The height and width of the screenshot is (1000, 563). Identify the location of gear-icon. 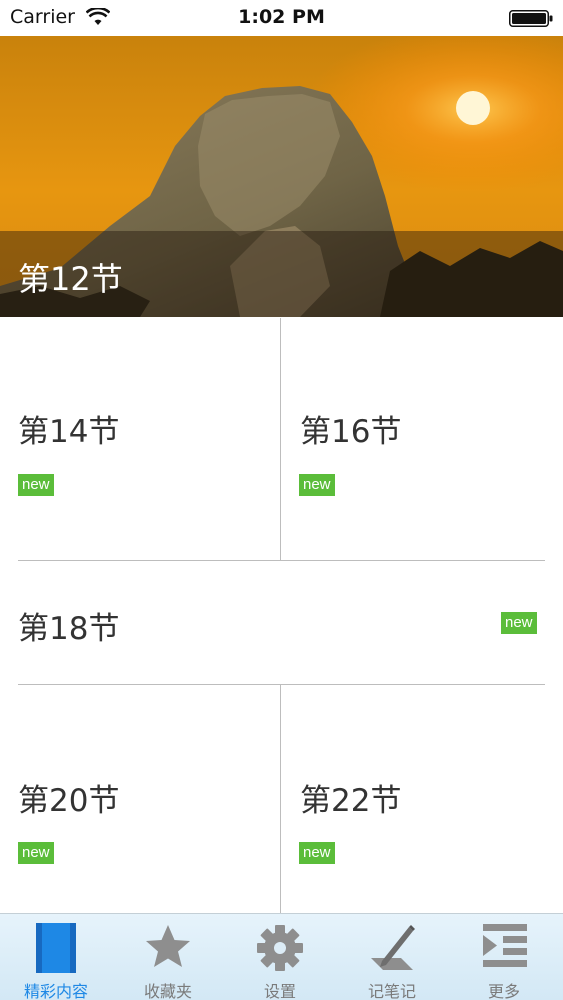
(280, 948).